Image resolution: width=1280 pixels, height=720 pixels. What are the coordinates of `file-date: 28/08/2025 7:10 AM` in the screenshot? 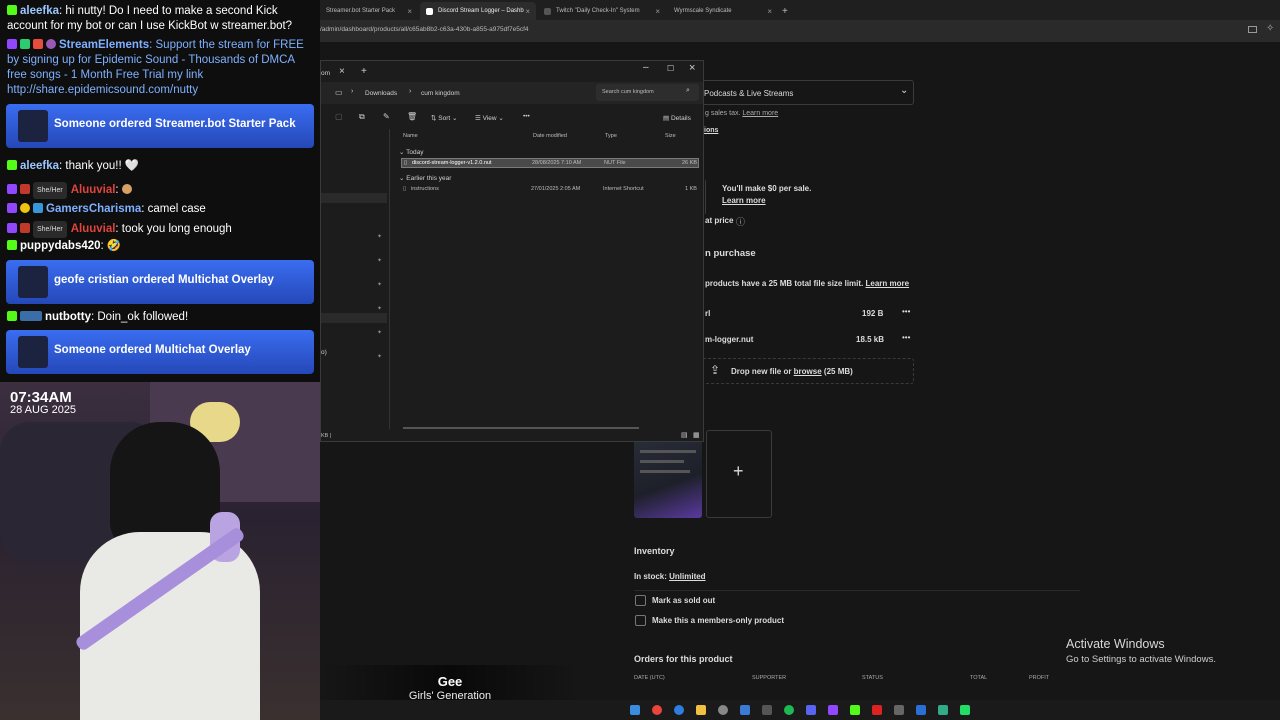 It's located at (557, 163).